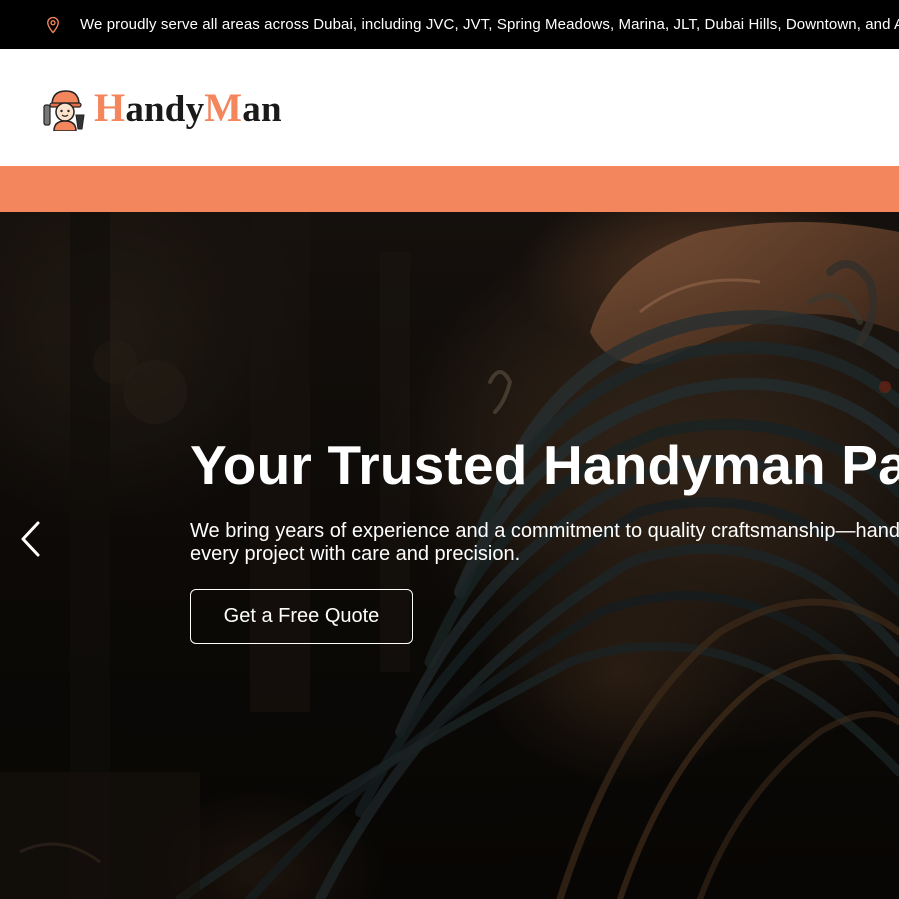  What do you see at coordinates (53, 25) in the screenshot?
I see `location-pin-icon` at bounding box center [53, 25].